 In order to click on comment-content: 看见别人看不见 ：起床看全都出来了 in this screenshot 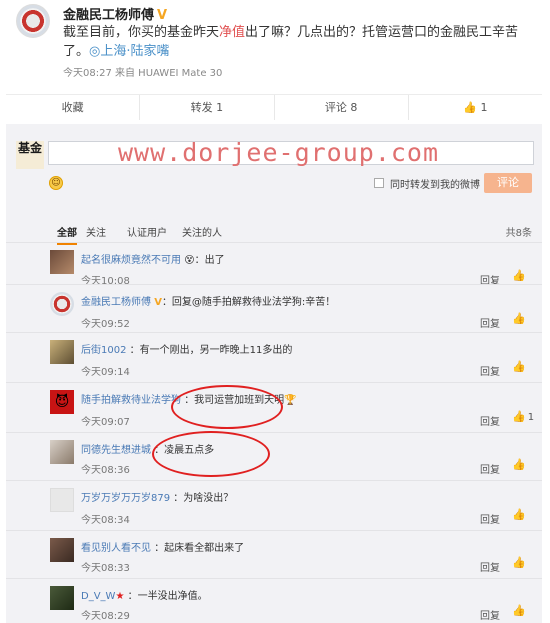, I will do `click(162, 546)`.